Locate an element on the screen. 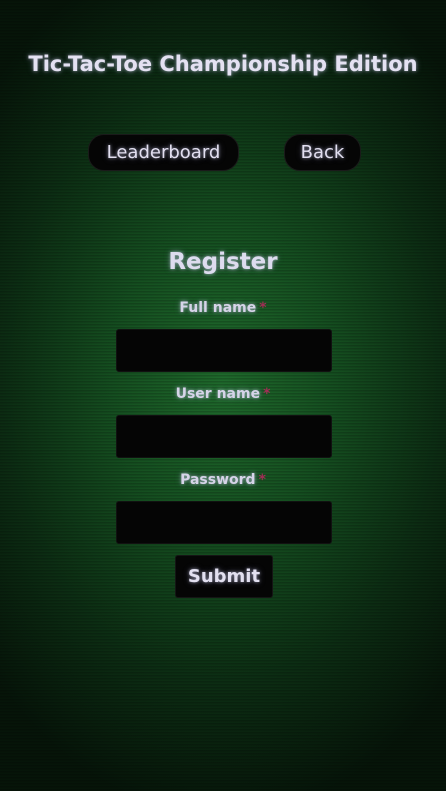 Image resolution: width=446 pixels, height=791 pixels. register-heading: Register is located at coordinates (223, 262).